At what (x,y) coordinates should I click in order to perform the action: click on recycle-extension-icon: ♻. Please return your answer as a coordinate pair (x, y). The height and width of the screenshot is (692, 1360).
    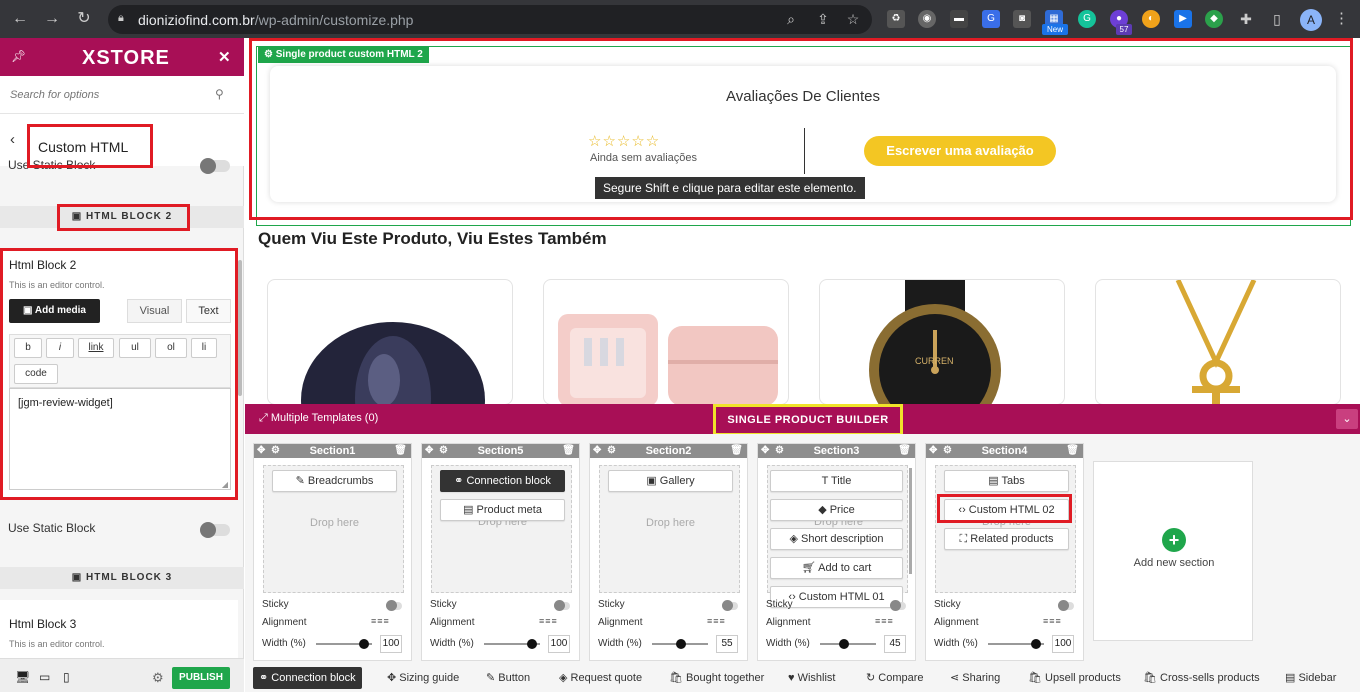
    Looking at the image, I should click on (896, 19).